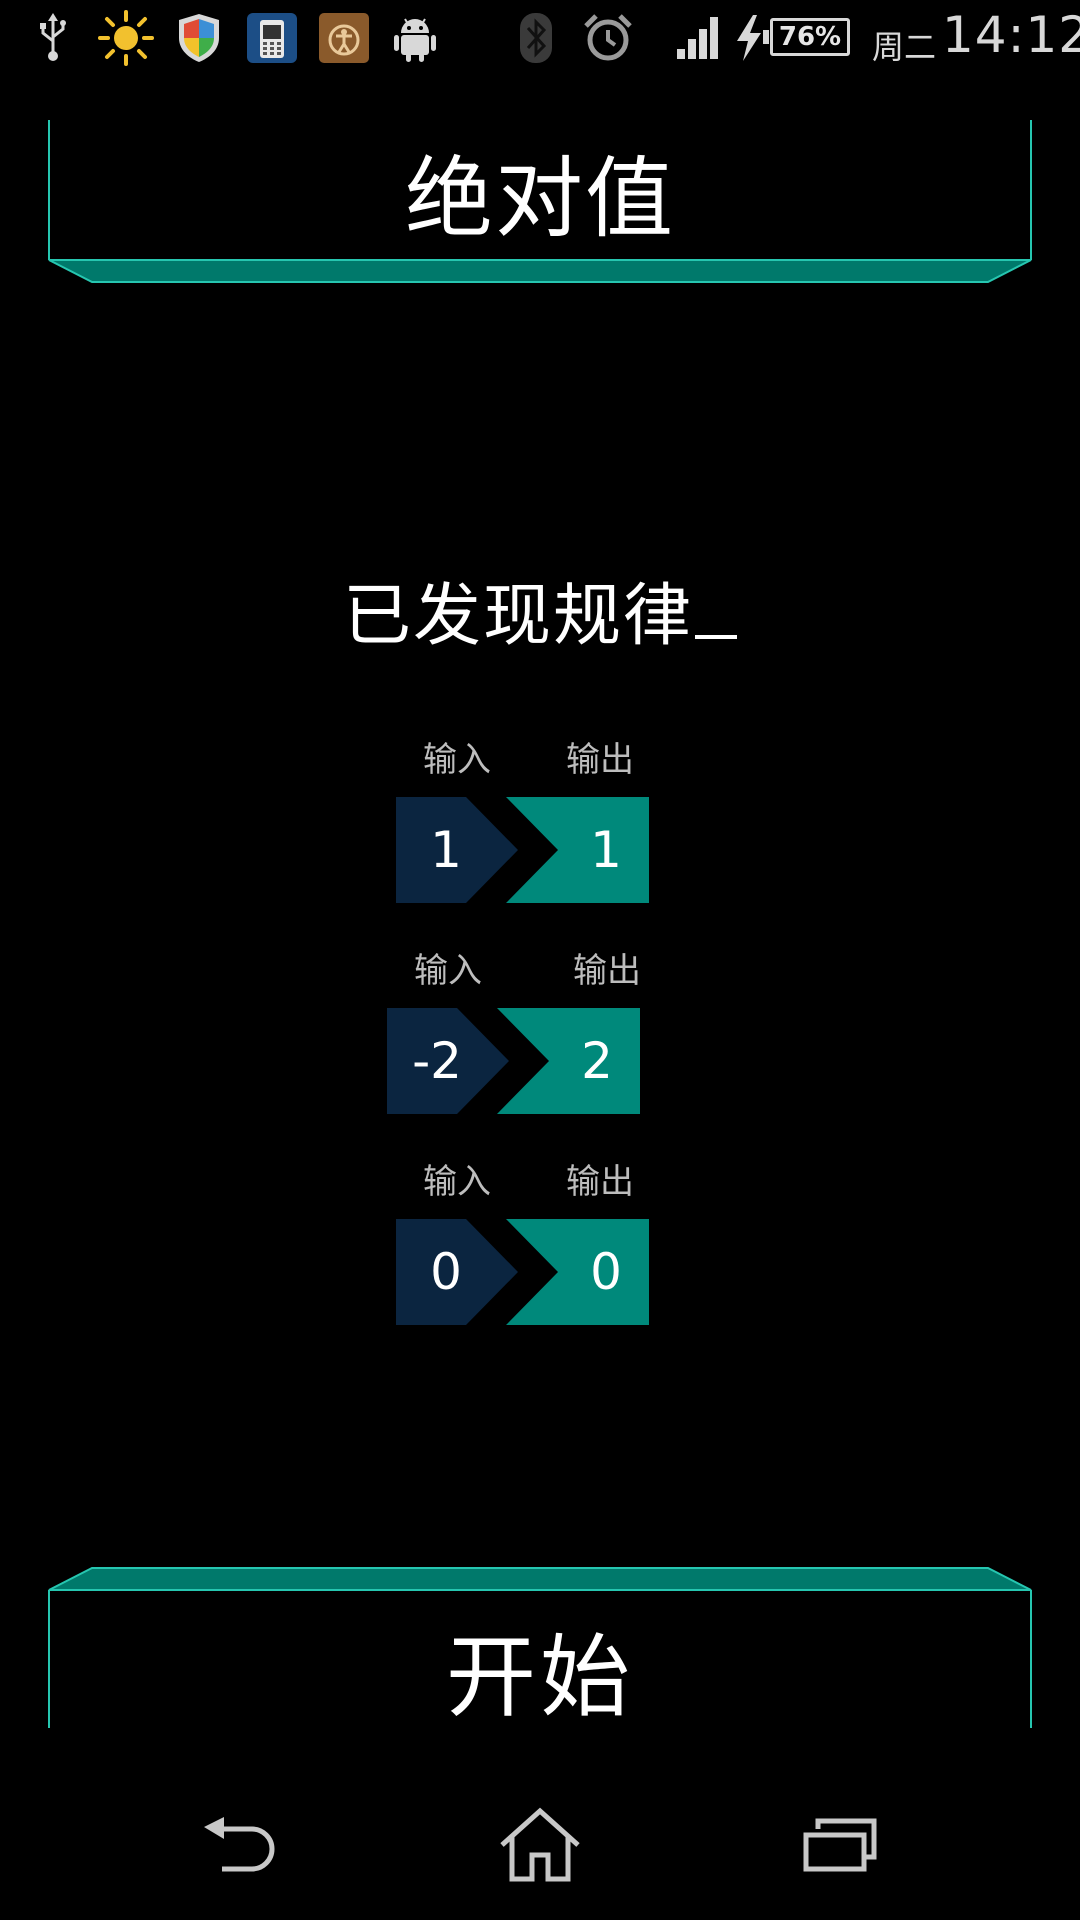 This screenshot has height=1920, width=1080. Describe the element at coordinates (904, 47) in the screenshot. I see `status-day: 周二` at that location.